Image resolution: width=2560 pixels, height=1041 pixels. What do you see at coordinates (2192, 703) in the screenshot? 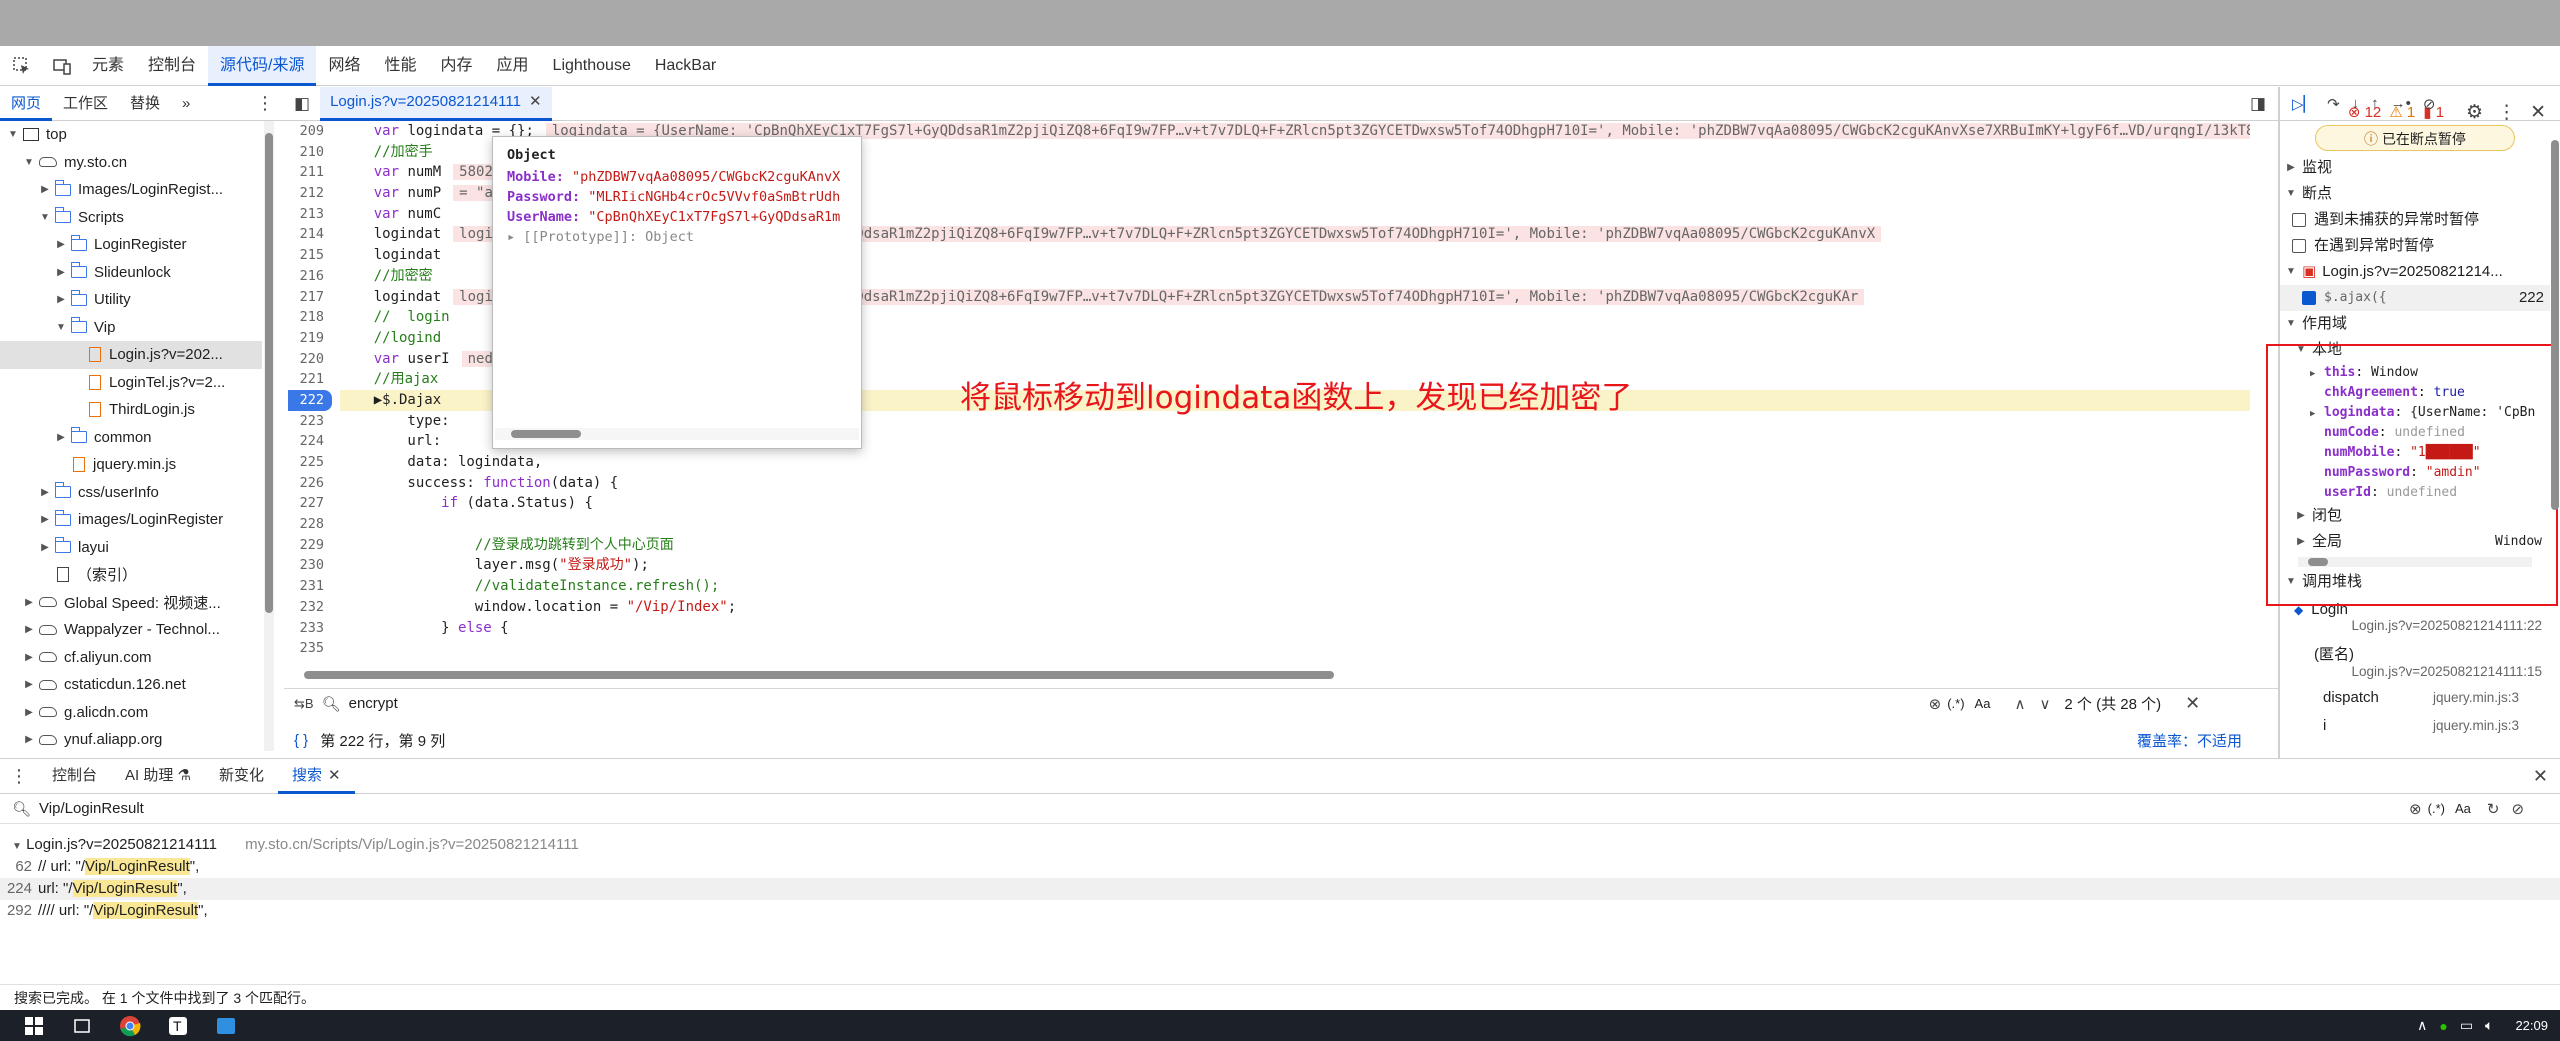
I see `close-find-icon: ✕` at bounding box center [2192, 703].